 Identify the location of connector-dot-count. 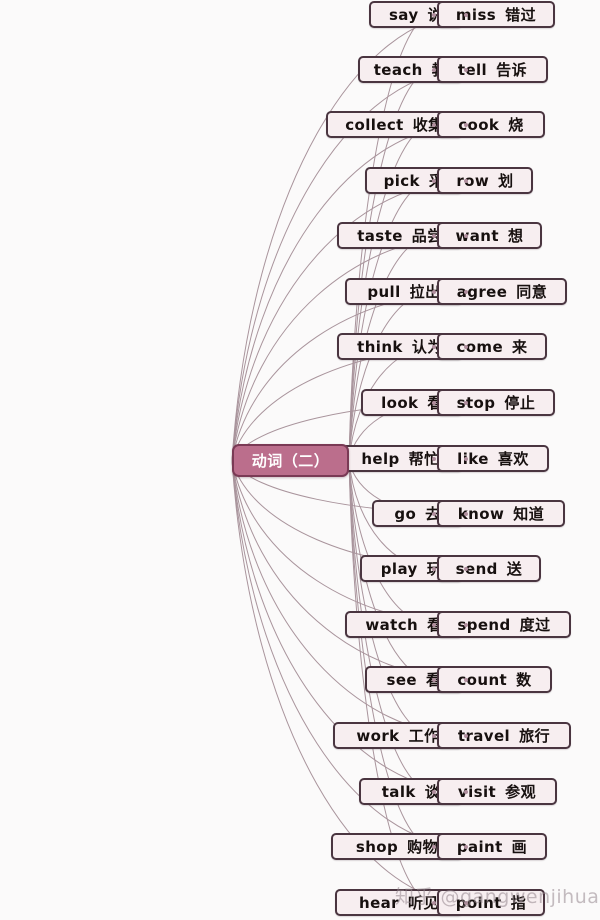
(434, 679).